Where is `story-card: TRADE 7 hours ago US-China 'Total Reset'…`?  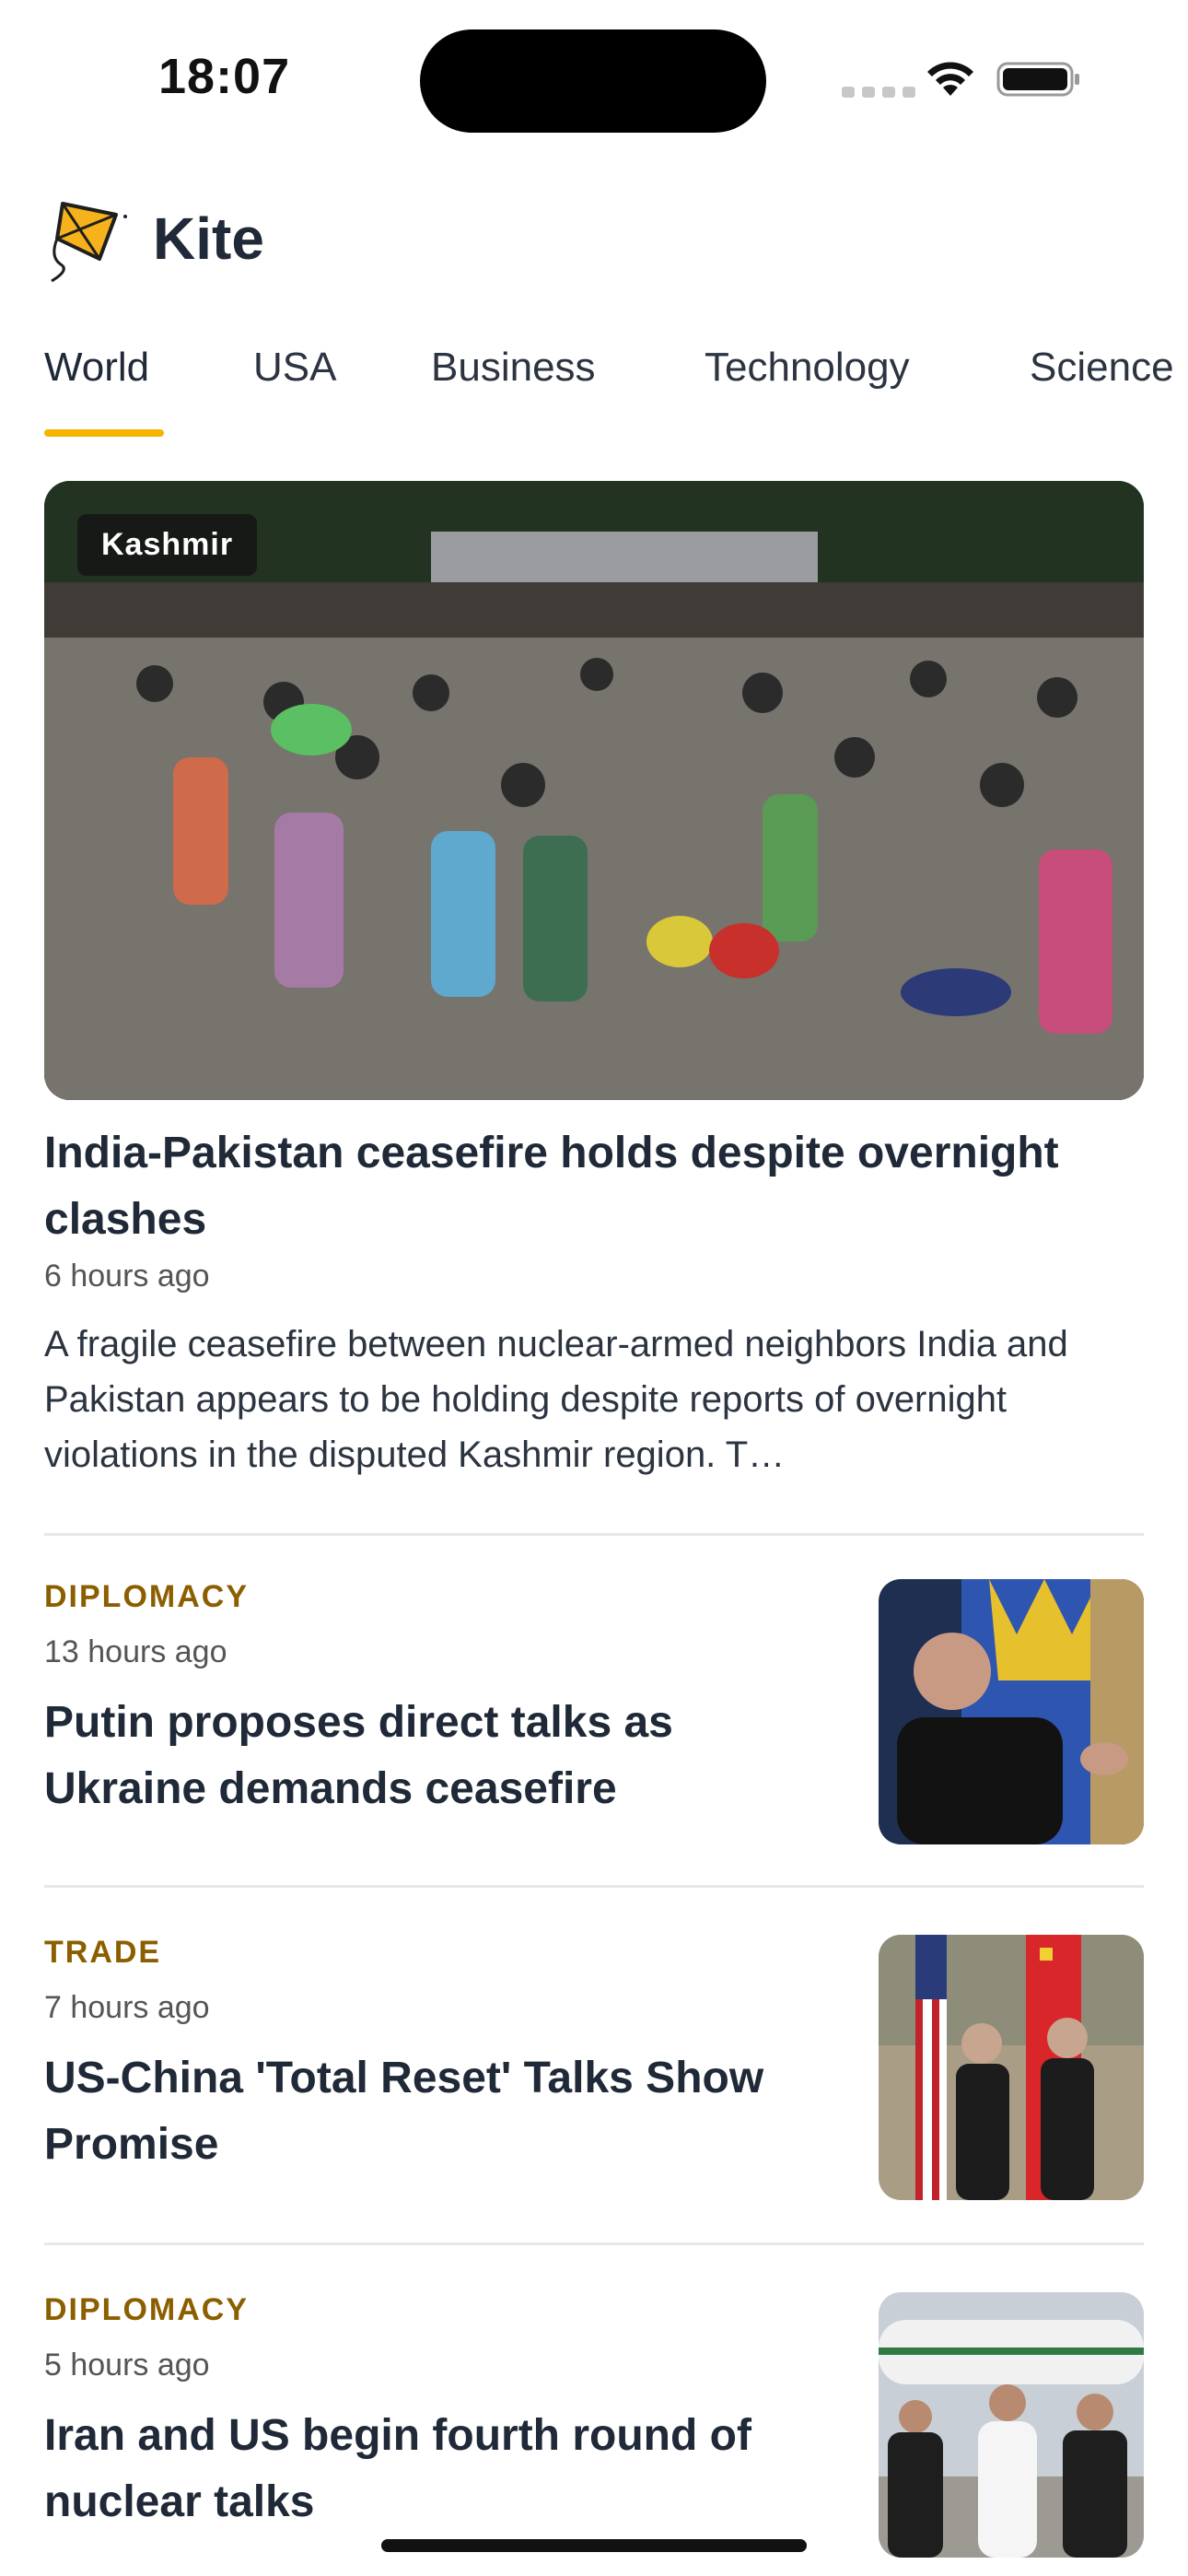 story-card: TRADE 7 hours ago US-China 'Total Reset'… is located at coordinates (594, 2068).